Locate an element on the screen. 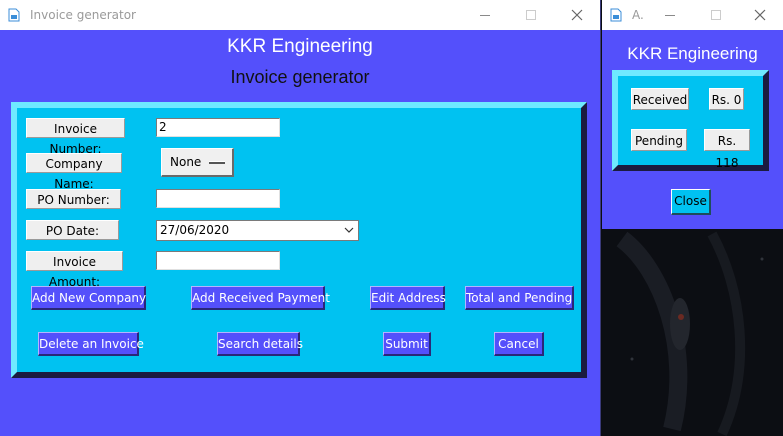 Image resolution: width=783 pixels, height=436 pixels. side-minimize-button is located at coordinates (670, 15).